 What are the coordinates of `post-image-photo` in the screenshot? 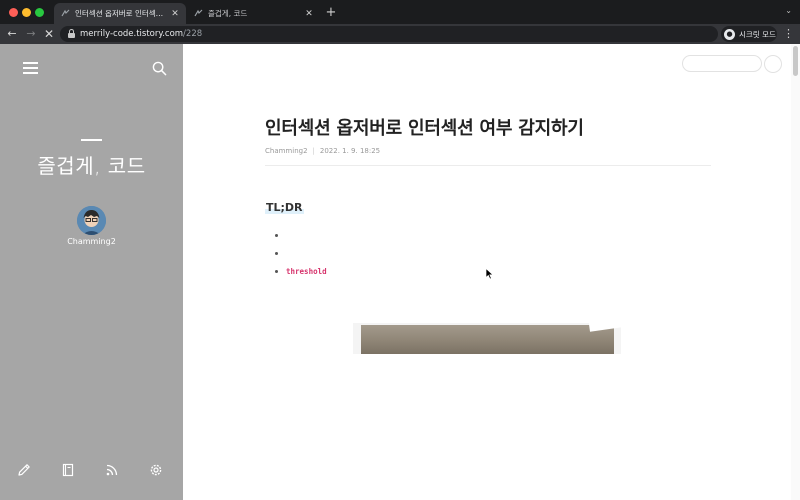 It's located at (487, 339).